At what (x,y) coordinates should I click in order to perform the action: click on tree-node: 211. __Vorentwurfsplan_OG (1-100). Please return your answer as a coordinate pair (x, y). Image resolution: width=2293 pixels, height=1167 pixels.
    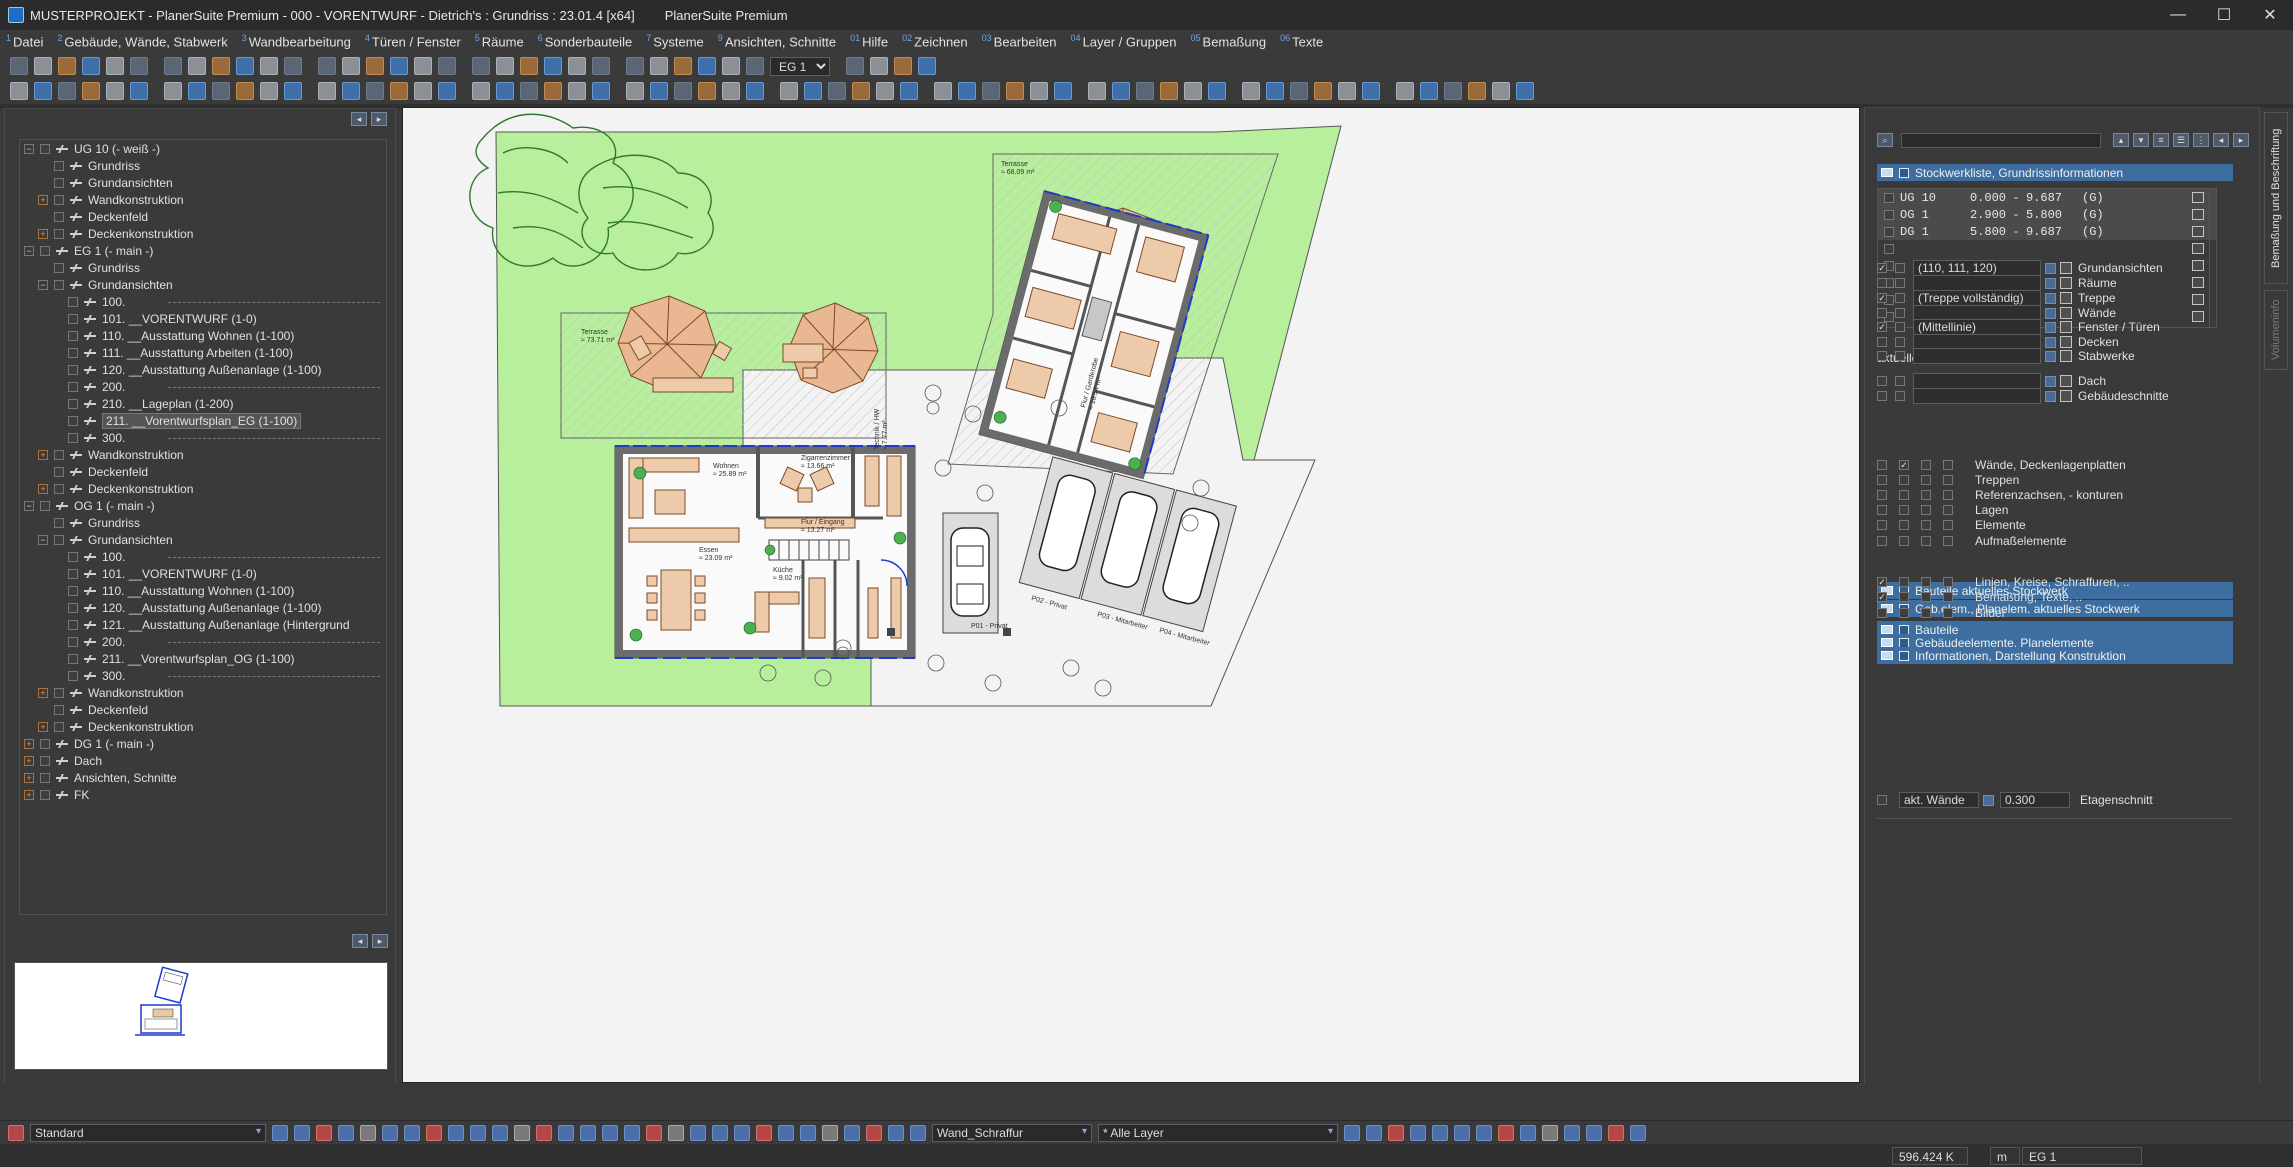
    Looking at the image, I should click on (203, 658).